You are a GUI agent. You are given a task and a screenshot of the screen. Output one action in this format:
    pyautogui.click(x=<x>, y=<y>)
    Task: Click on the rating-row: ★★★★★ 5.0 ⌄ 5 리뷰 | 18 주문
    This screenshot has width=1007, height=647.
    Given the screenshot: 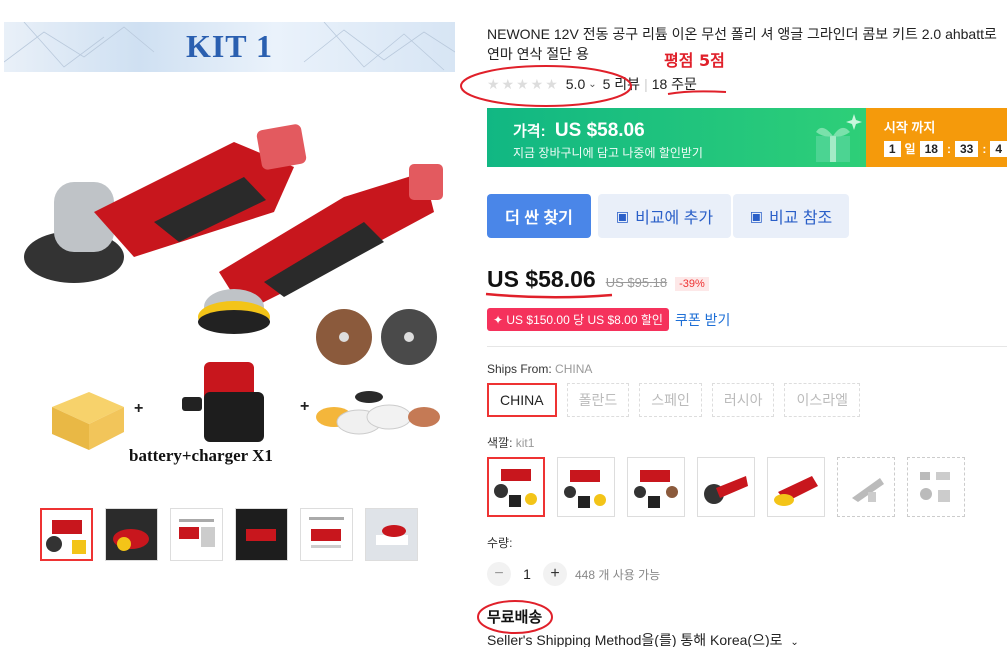 What is the action you would take?
    pyautogui.click(x=592, y=84)
    